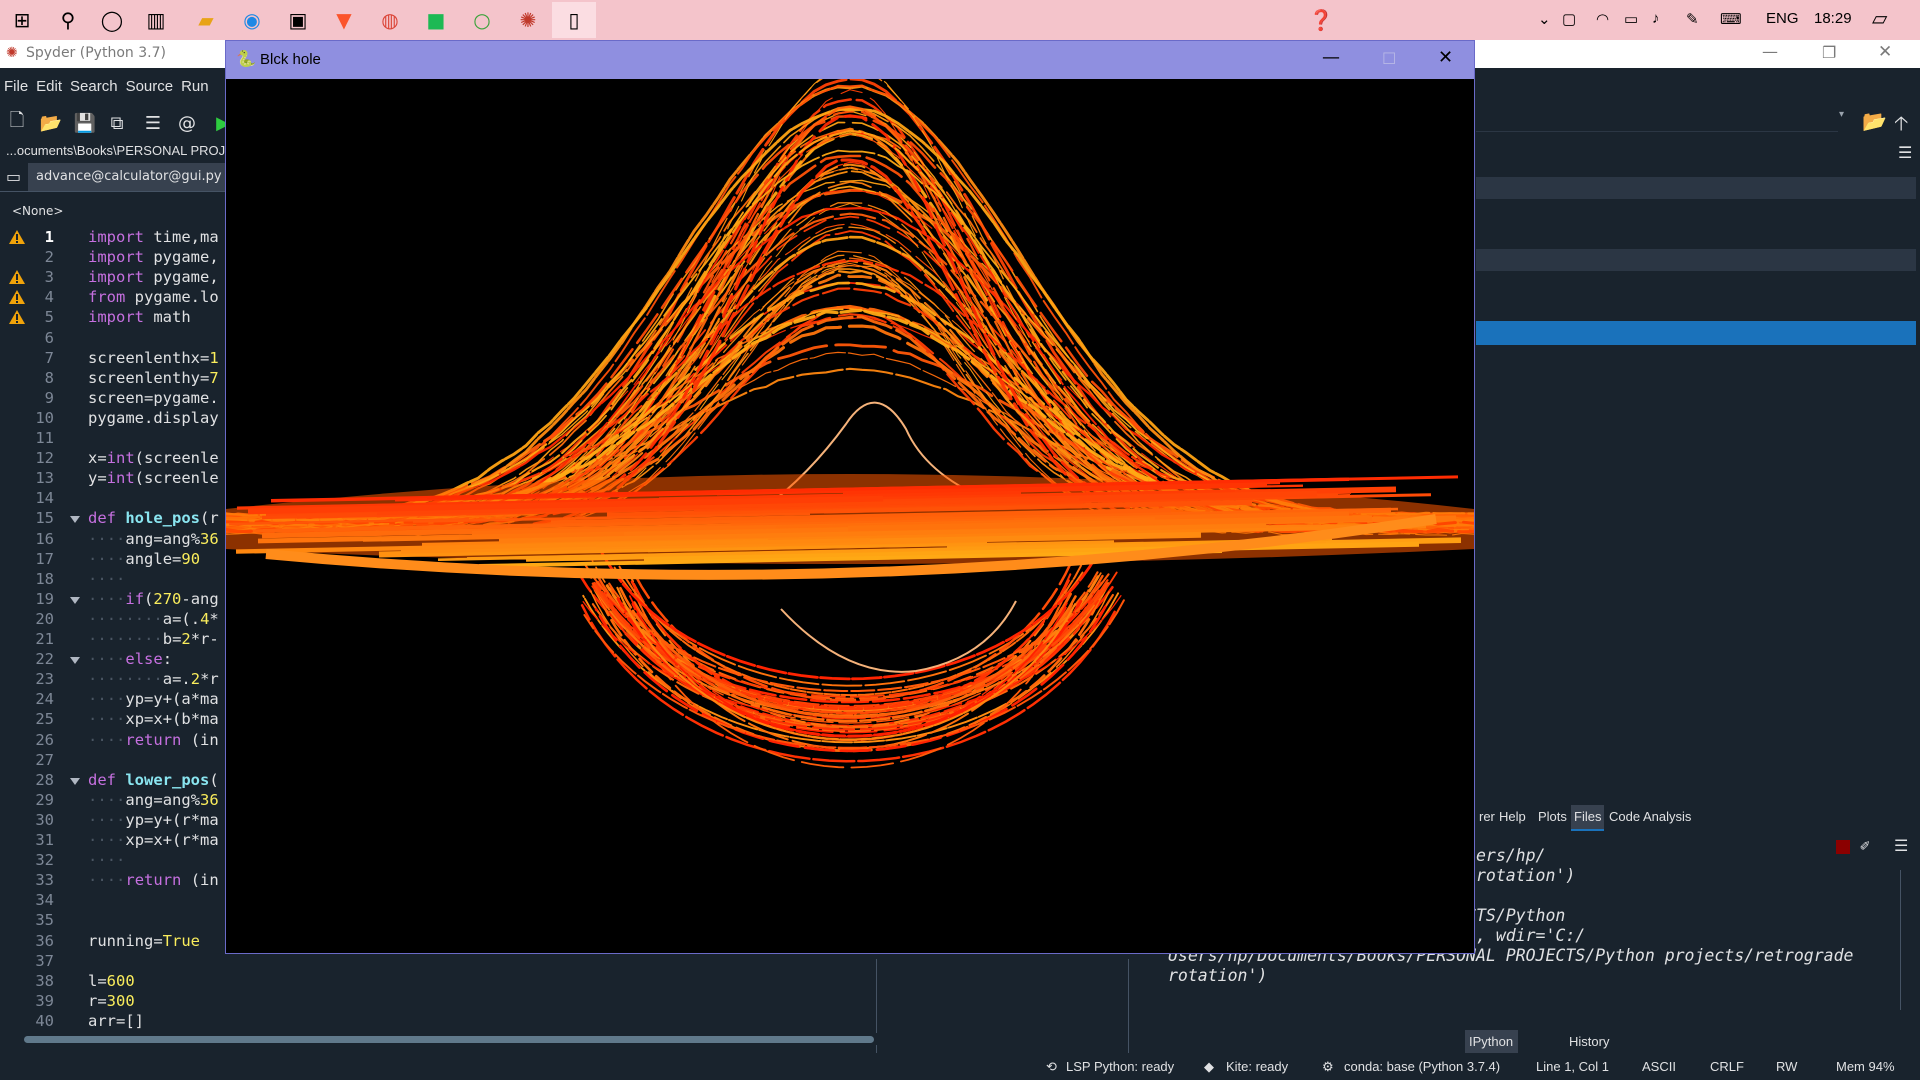 Image resolution: width=1920 pixels, height=1080 pixels. Describe the element at coordinates (852, 660) in the screenshot. I see `lensed-lower-arcs` at that location.